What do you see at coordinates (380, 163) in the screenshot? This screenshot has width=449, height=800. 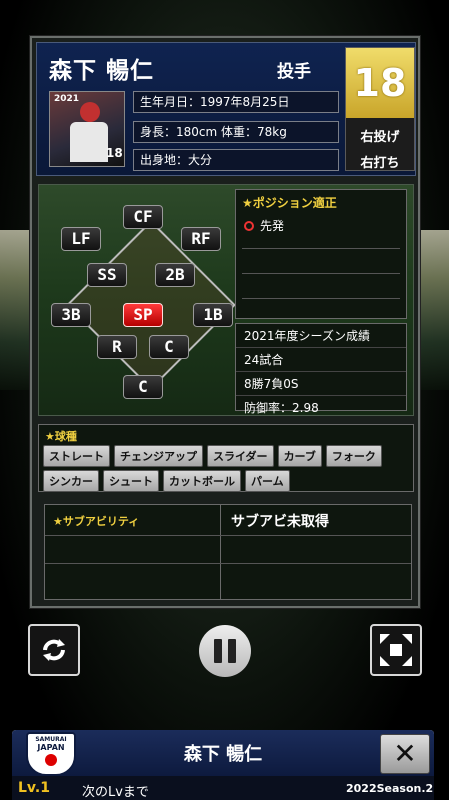 I see `bats-label: 右打ち` at bounding box center [380, 163].